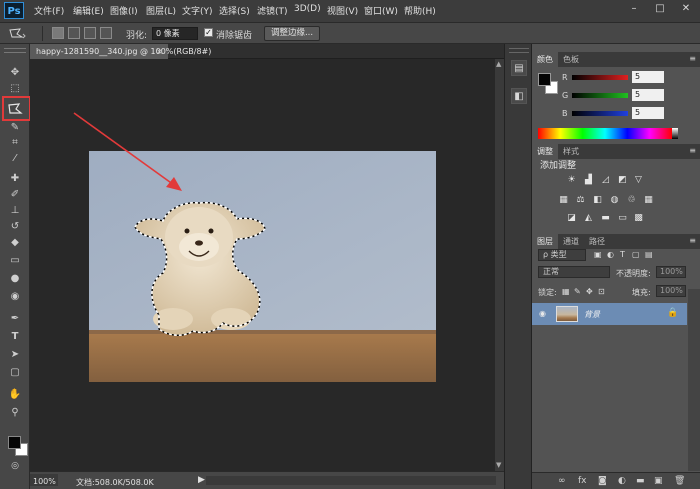 This screenshot has width=700, height=489. Describe the element at coordinates (74, 33) in the screenshot. I see `add-selection-button` at that location.